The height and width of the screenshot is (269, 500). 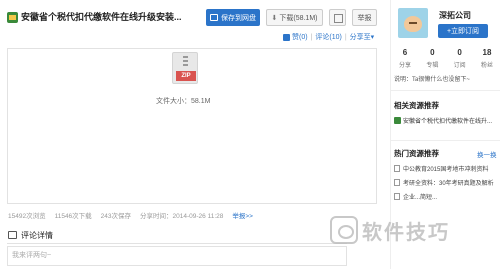 What do you see at coordinates (432, 58) in the screenshot?
I see `stat-albums: 0 专辑` at bounding box center [432, 58].